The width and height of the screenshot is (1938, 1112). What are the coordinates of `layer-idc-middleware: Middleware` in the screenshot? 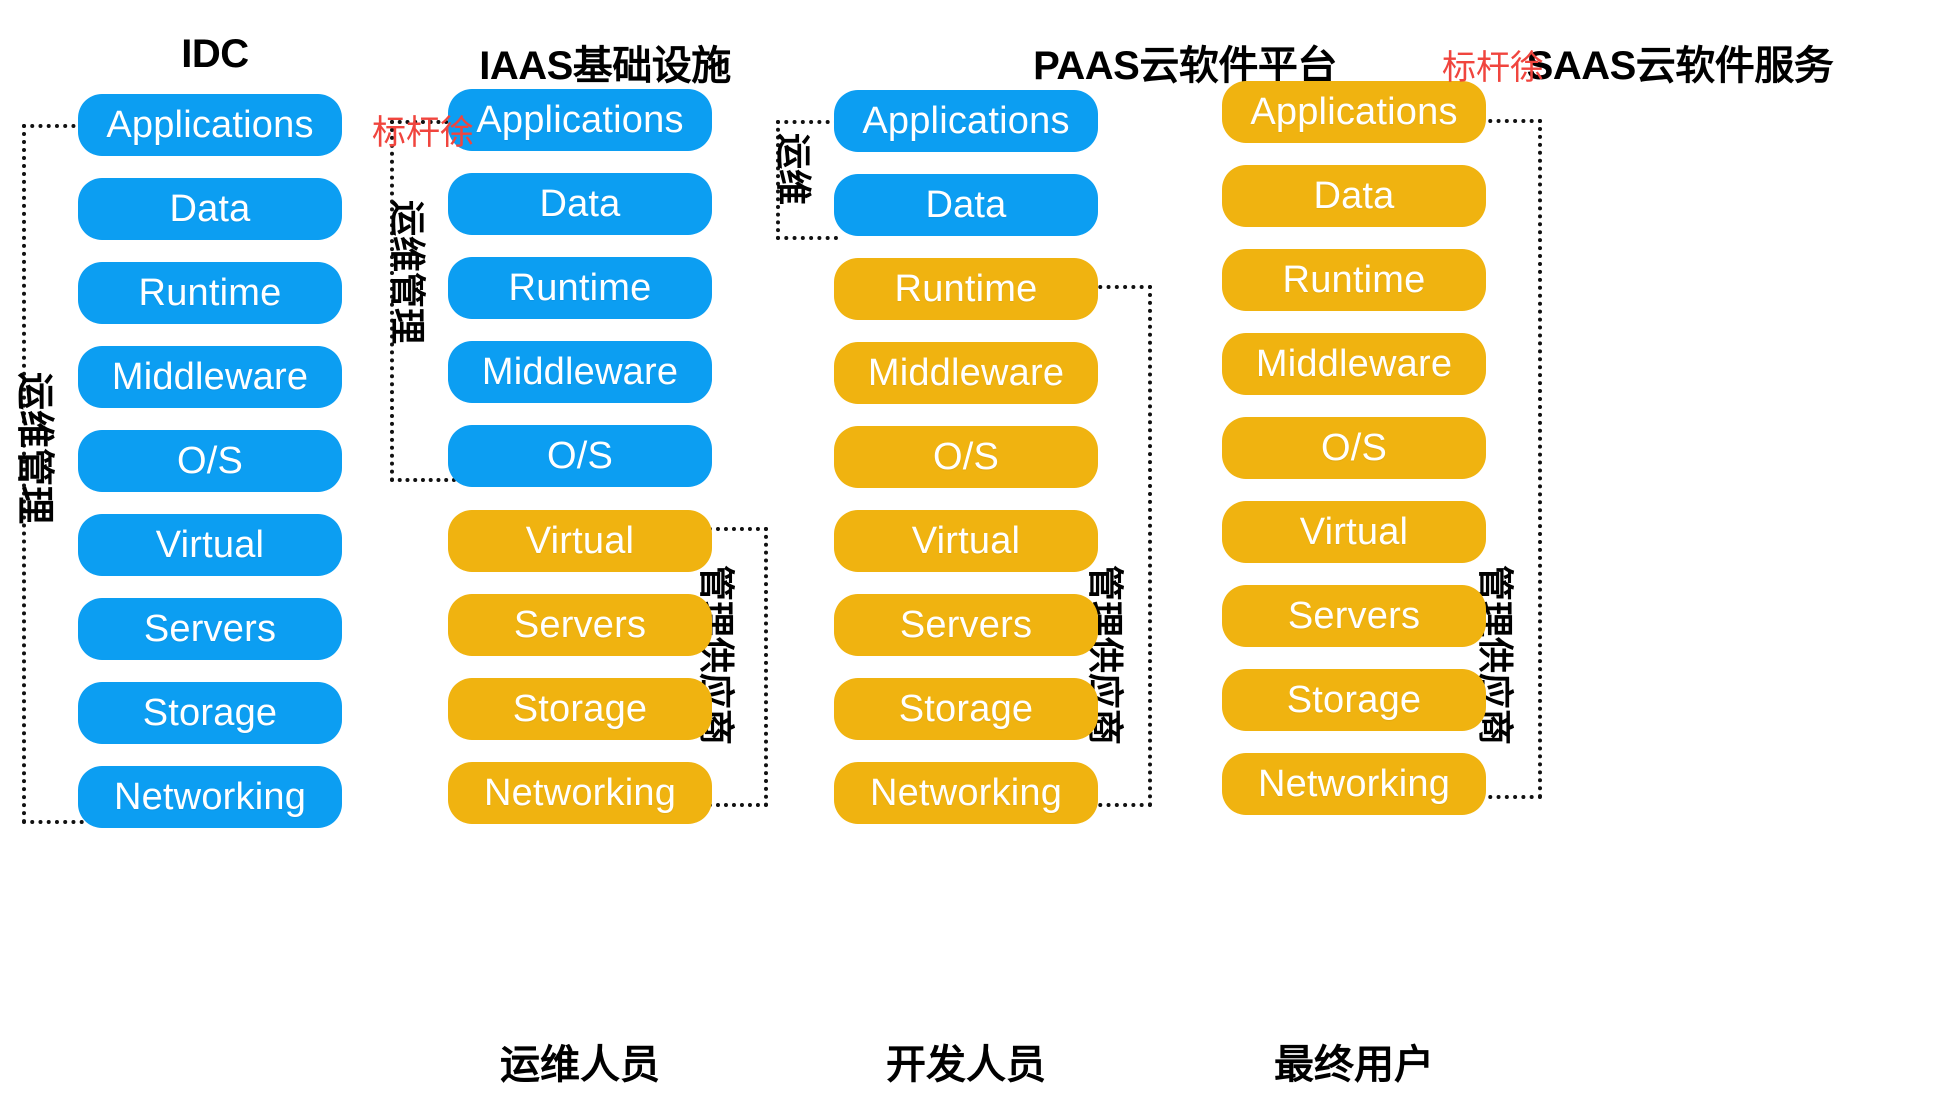 It's located at (210, 377).